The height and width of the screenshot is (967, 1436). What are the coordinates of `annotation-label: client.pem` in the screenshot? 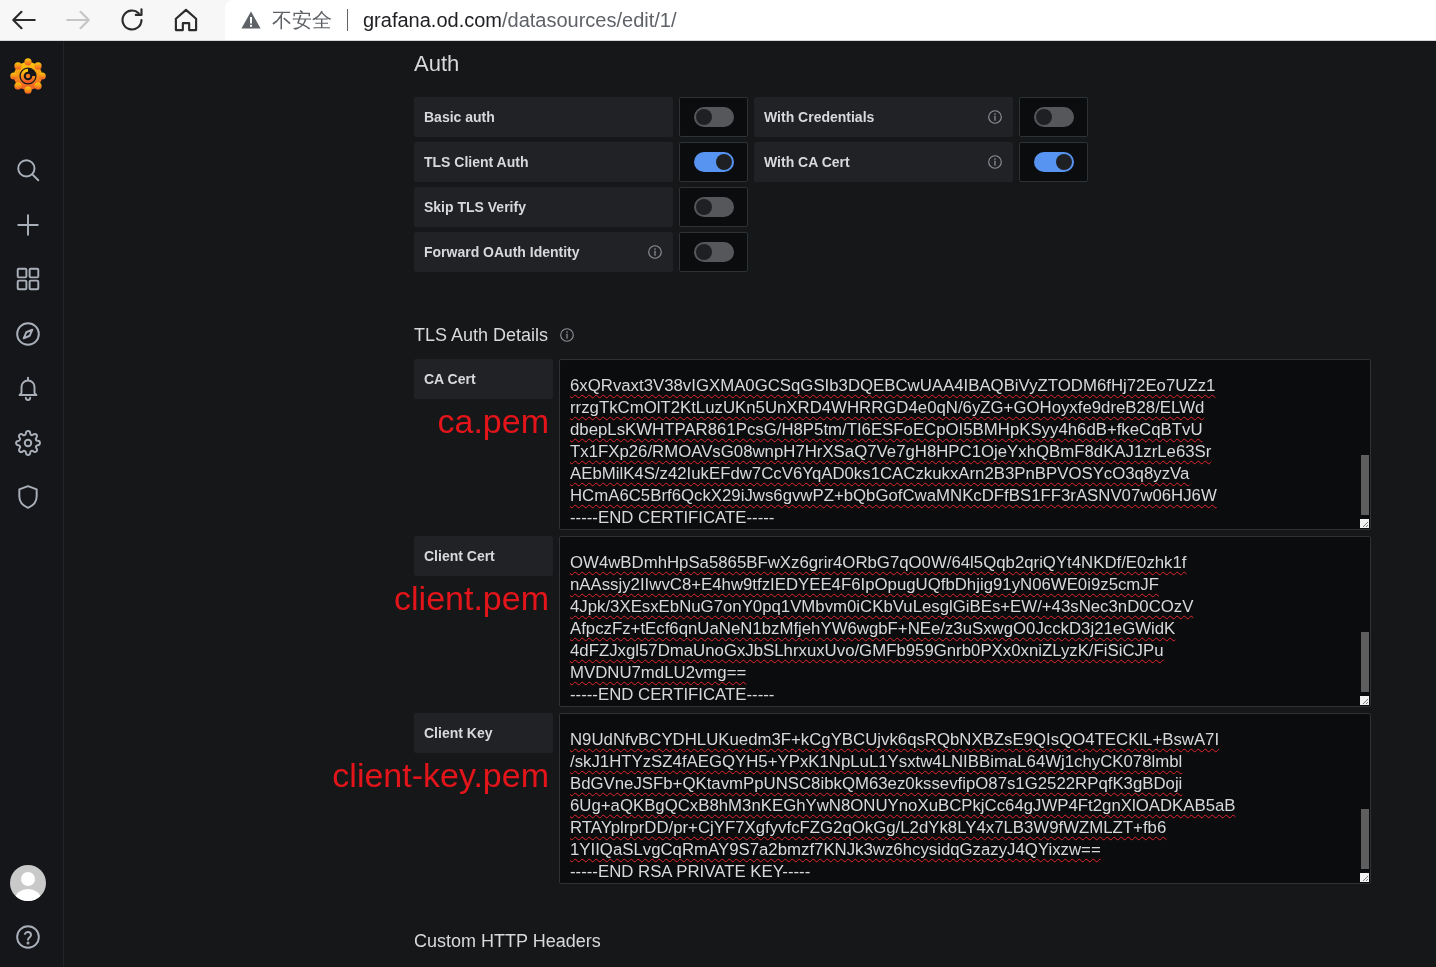 It's located at (471, 598).